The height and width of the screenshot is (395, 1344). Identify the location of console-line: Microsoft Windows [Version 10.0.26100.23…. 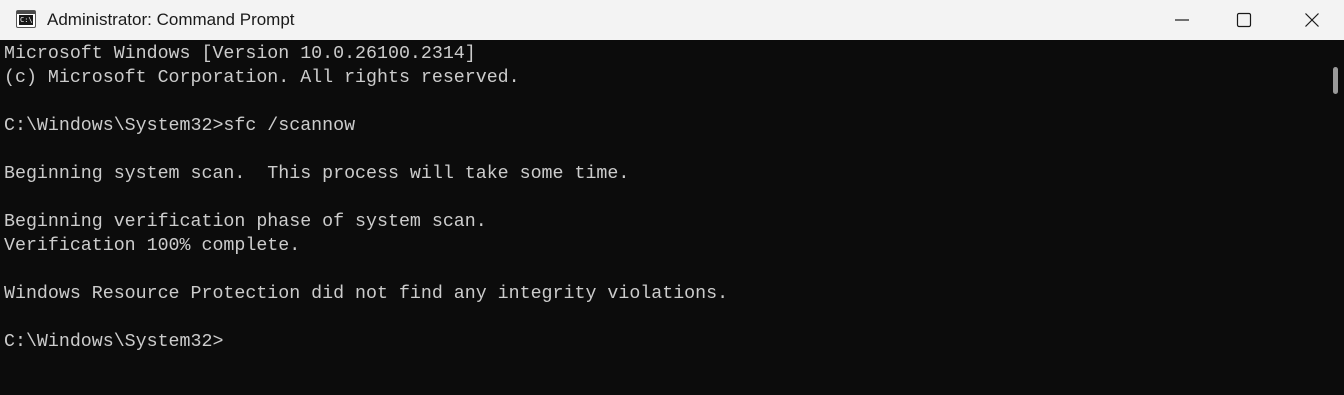
(240, 54).